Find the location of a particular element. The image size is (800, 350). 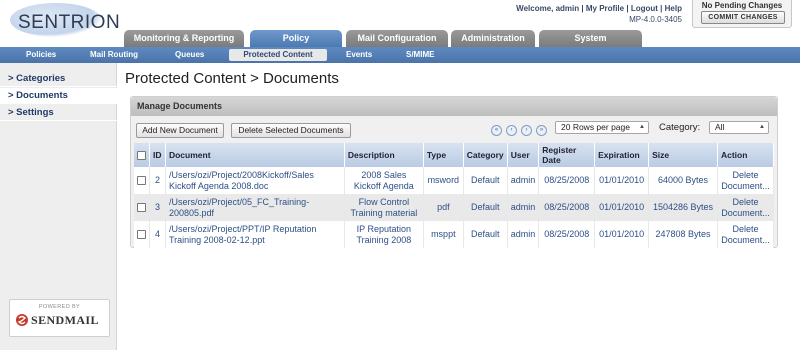

powered-by-sendmail: POWERED BY SENDMAIL is located at coordinates (59, 318).